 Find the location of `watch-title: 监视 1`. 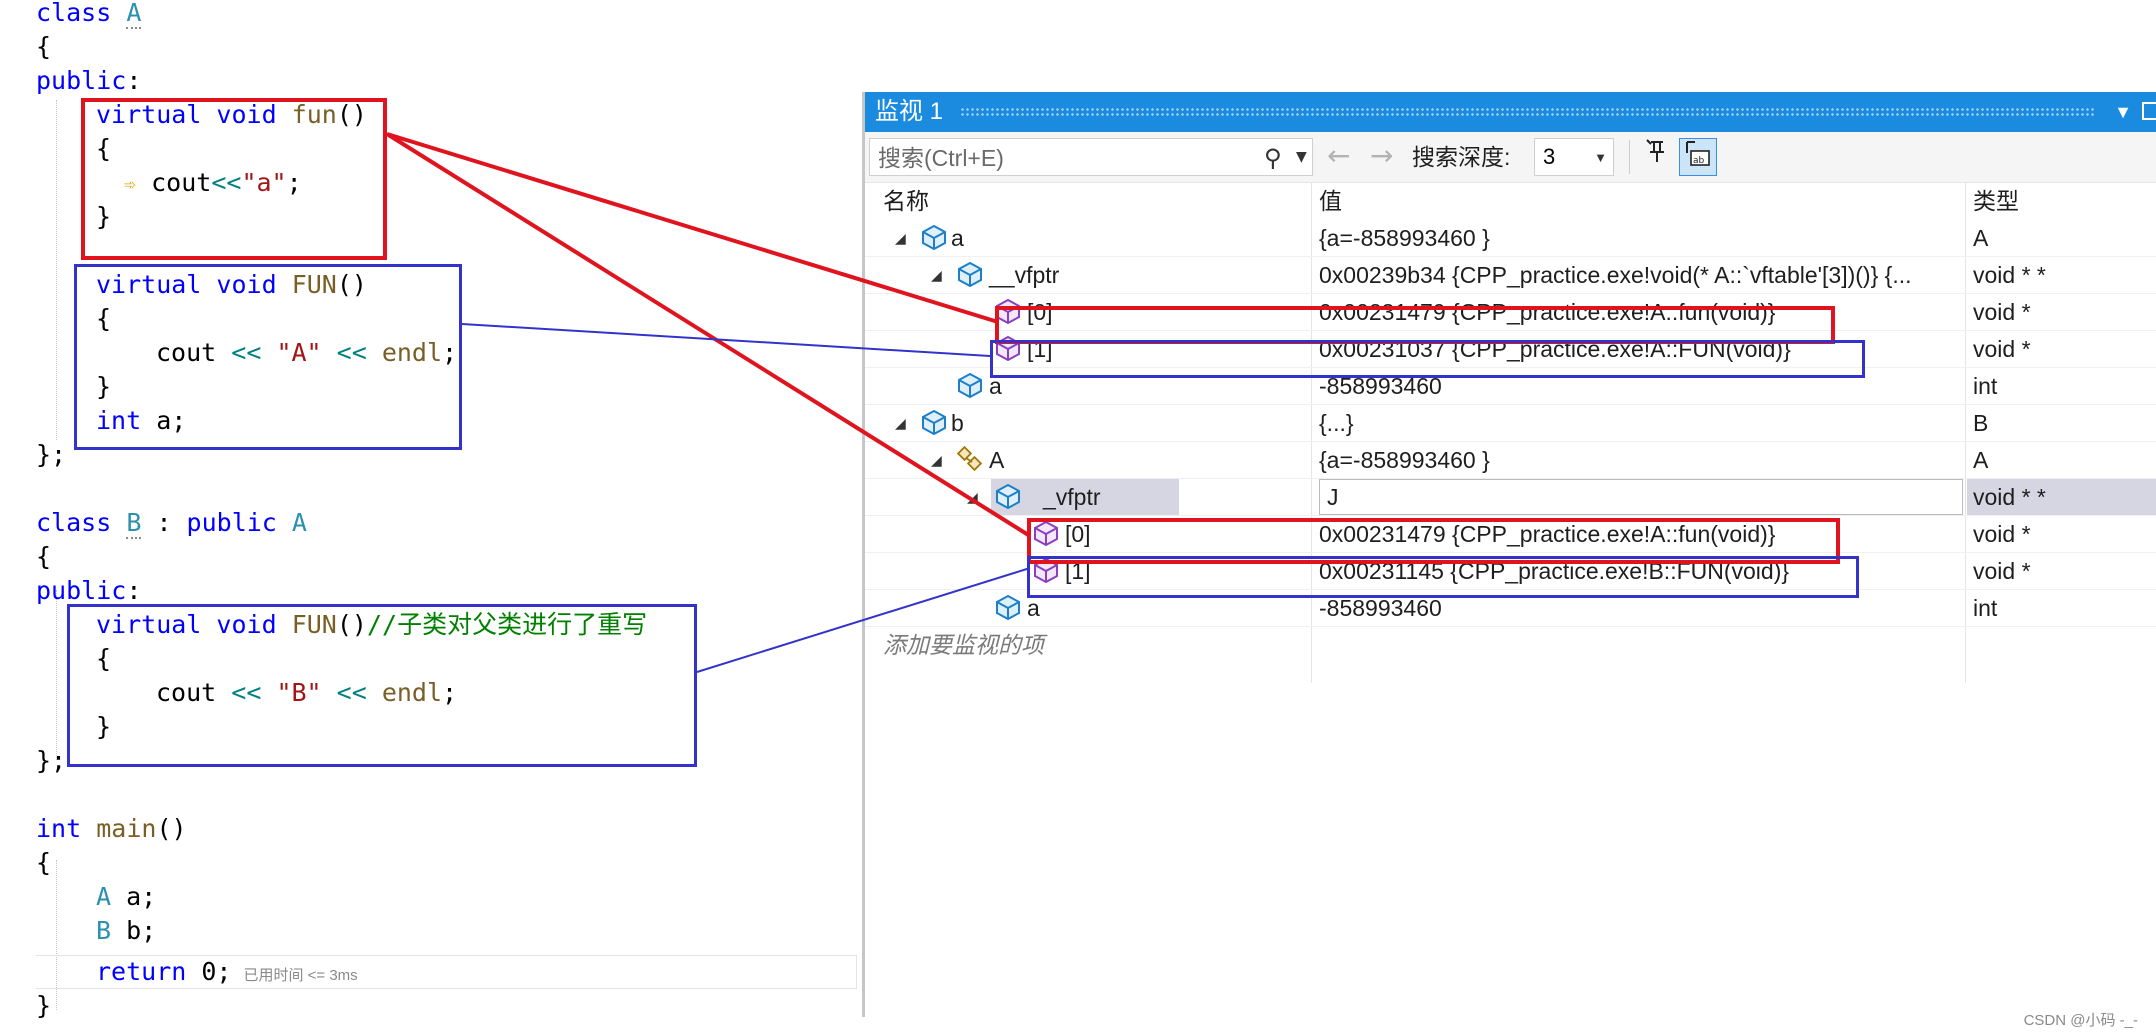

watch-title: 监视 1 is located at coordinates (909, 111).